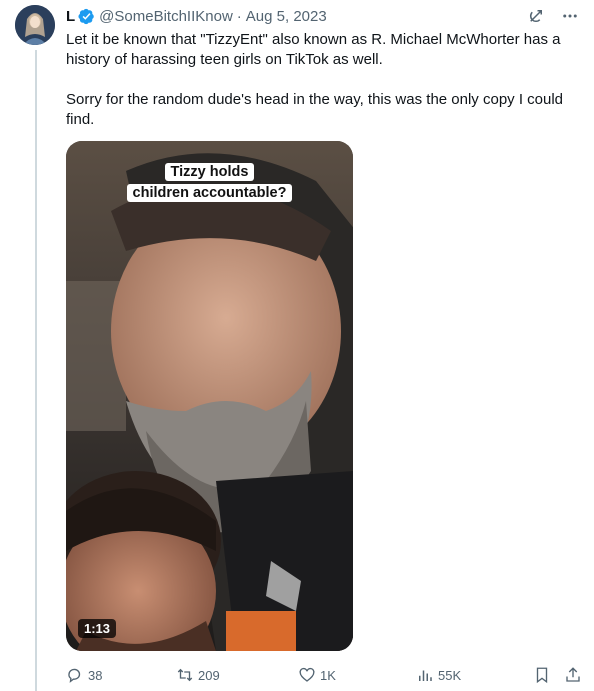  What do you see at coordinates (209, 193) in the screenshot?
I see `video-caption-line: children accountable?` at bounding box center [209, 193].